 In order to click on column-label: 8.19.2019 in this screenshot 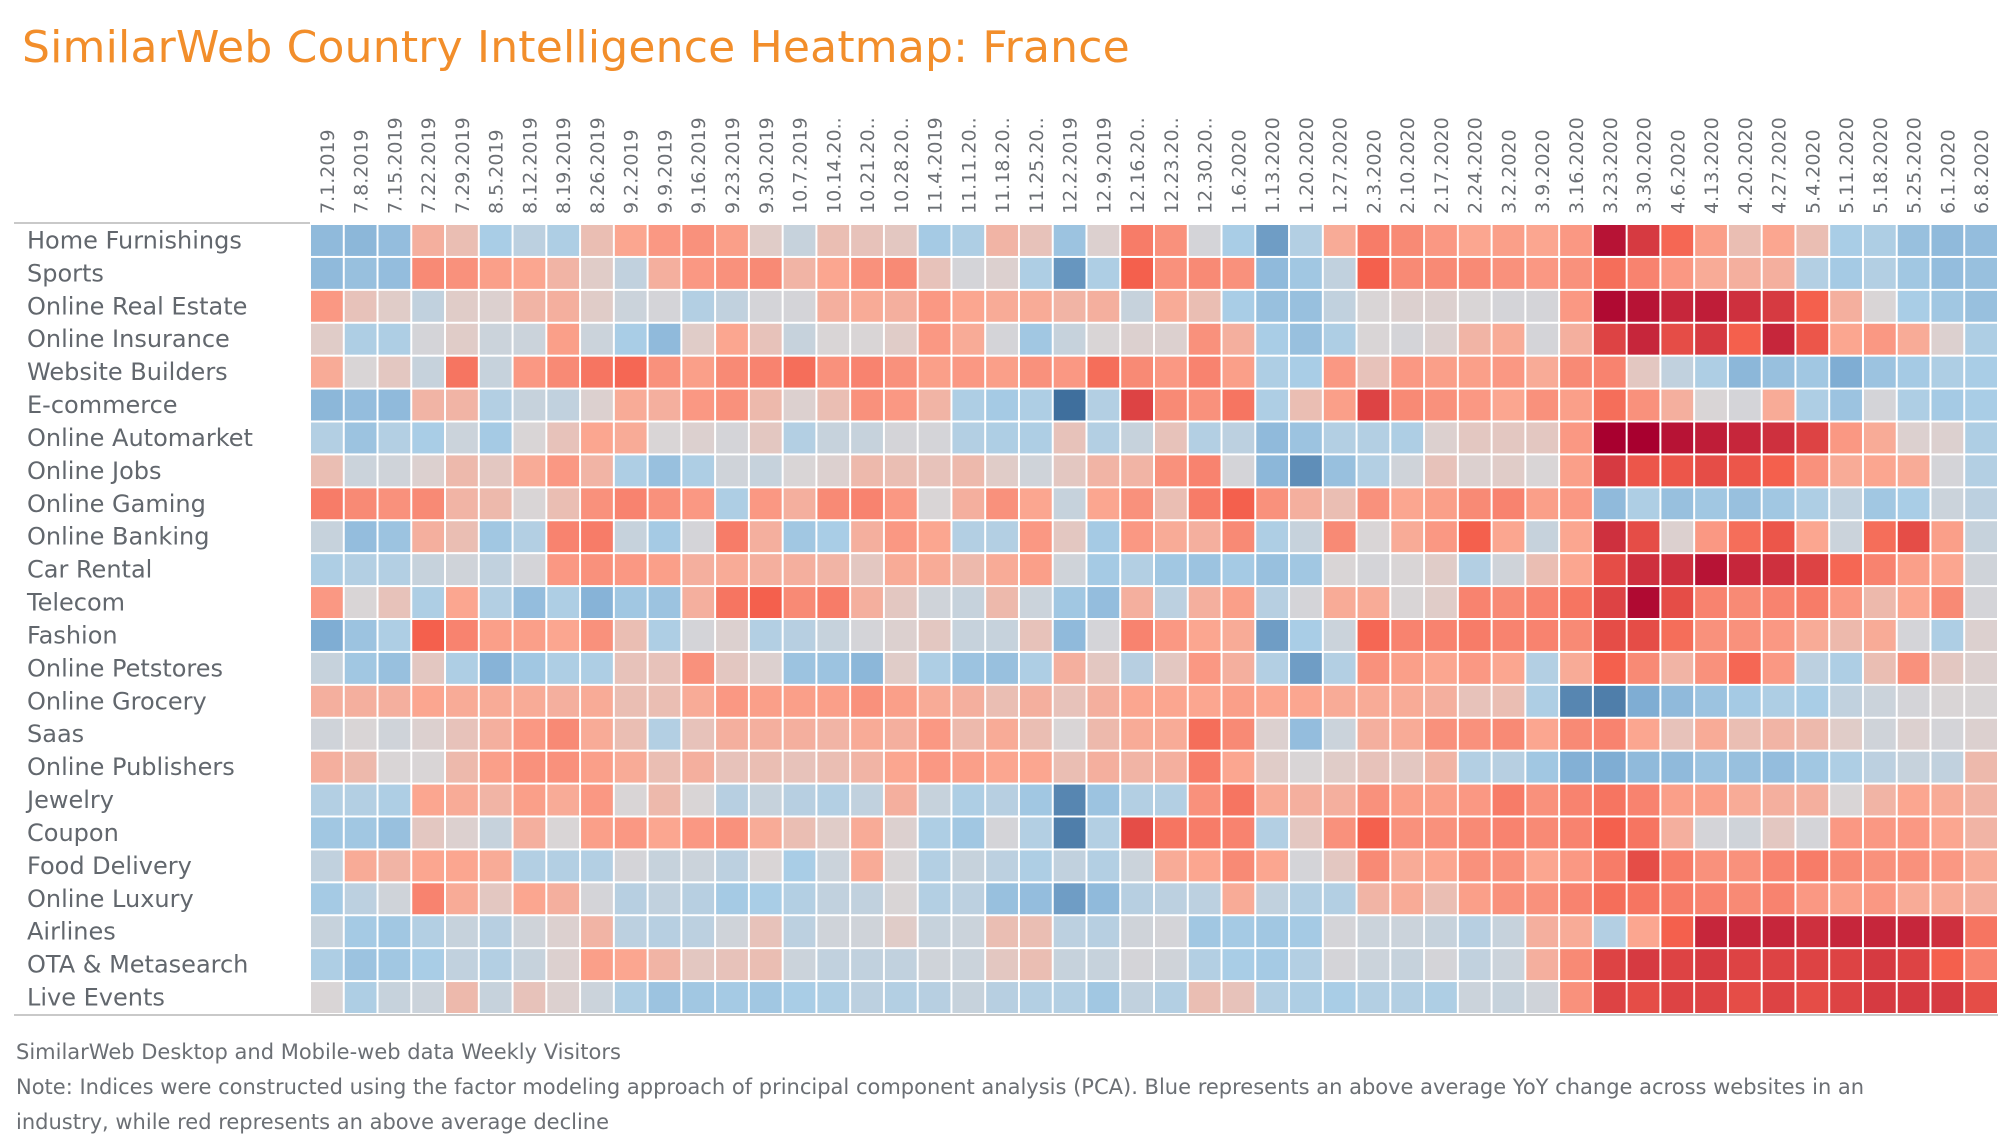, I will do `click(564, 165)`.